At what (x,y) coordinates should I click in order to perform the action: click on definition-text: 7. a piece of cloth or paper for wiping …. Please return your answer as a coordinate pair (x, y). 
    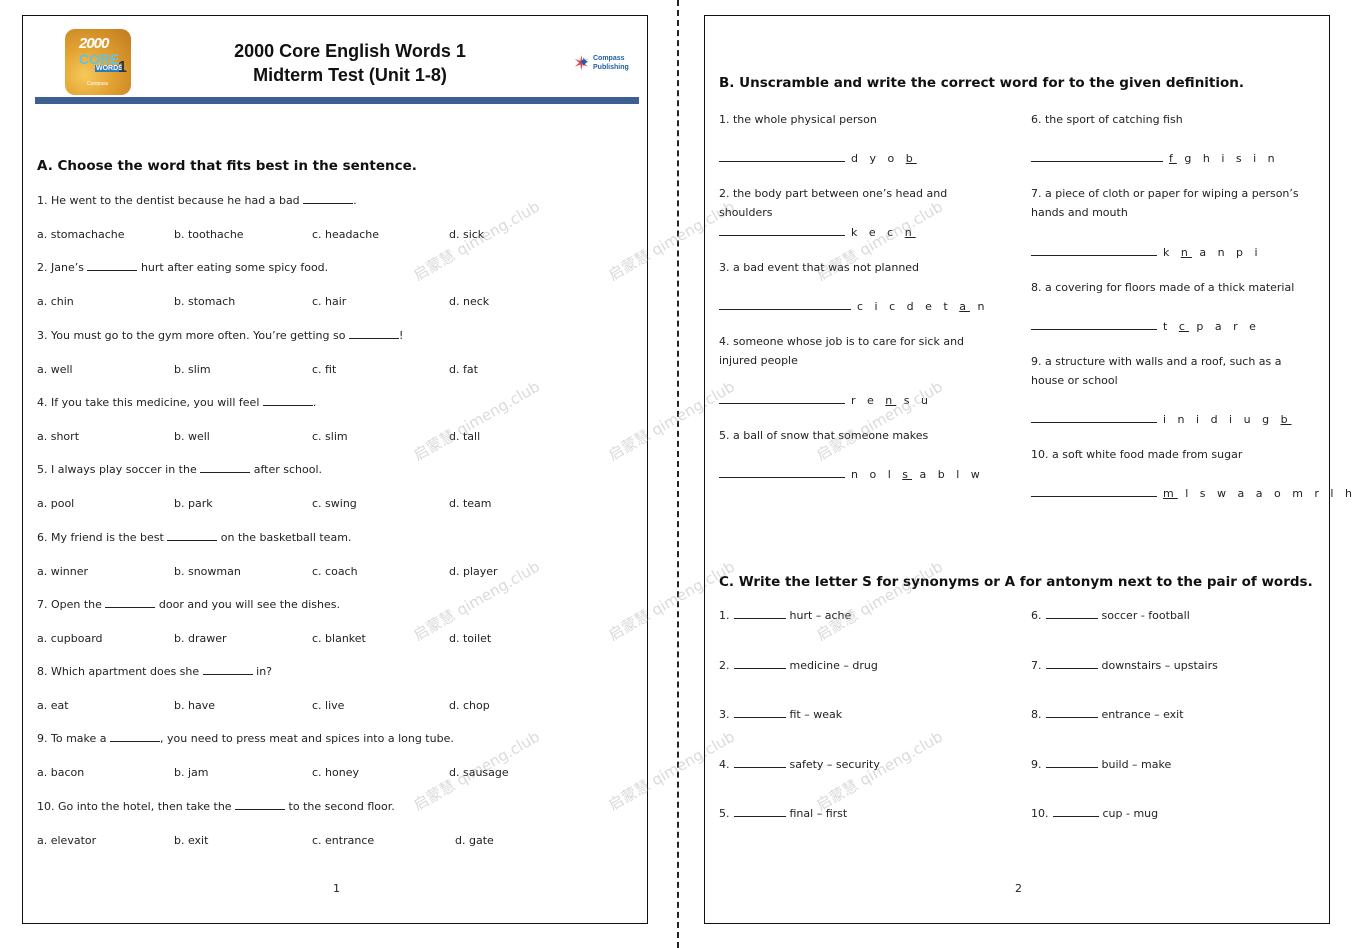
    Looking at the image, I should click on (1165, 203).